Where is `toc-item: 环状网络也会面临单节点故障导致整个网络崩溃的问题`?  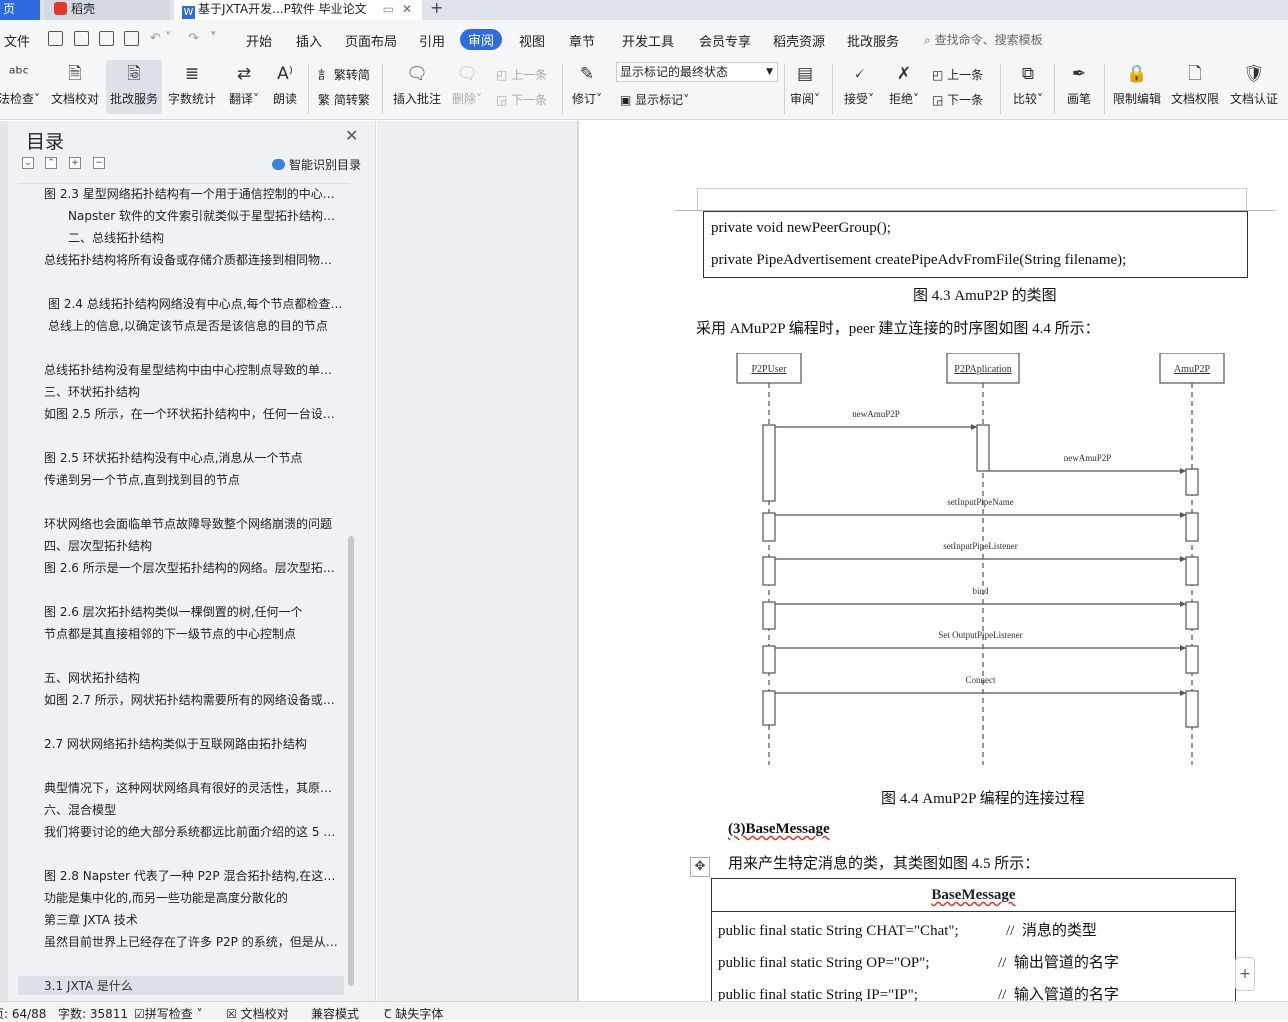
toc-item: 环状网络也会面临单节点故障导致整个网络崩溃的问题 is located at coordinates (181, 524).